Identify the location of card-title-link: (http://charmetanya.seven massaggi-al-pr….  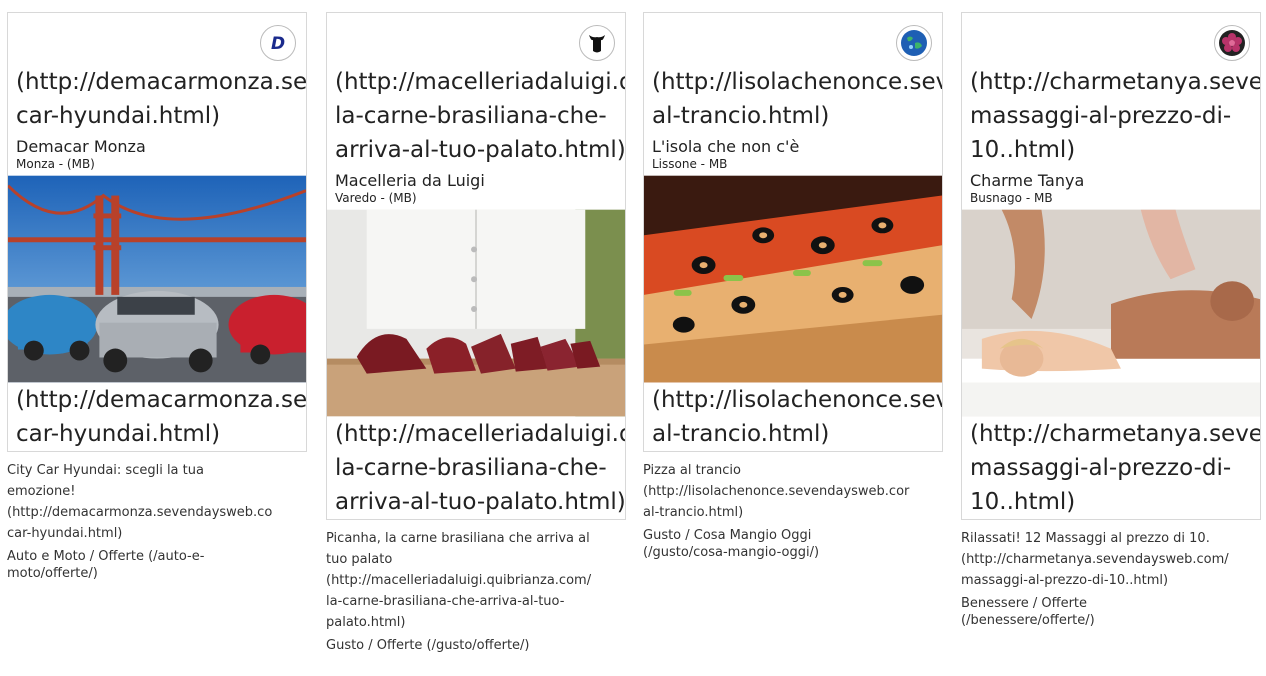
(1111, 116).